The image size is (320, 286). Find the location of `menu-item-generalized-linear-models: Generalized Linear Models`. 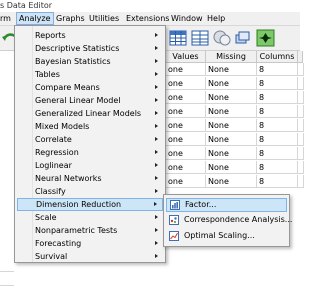

menu-item-generalized-linear-models: Generalized Linear Models is located at coordinates (90, 113).